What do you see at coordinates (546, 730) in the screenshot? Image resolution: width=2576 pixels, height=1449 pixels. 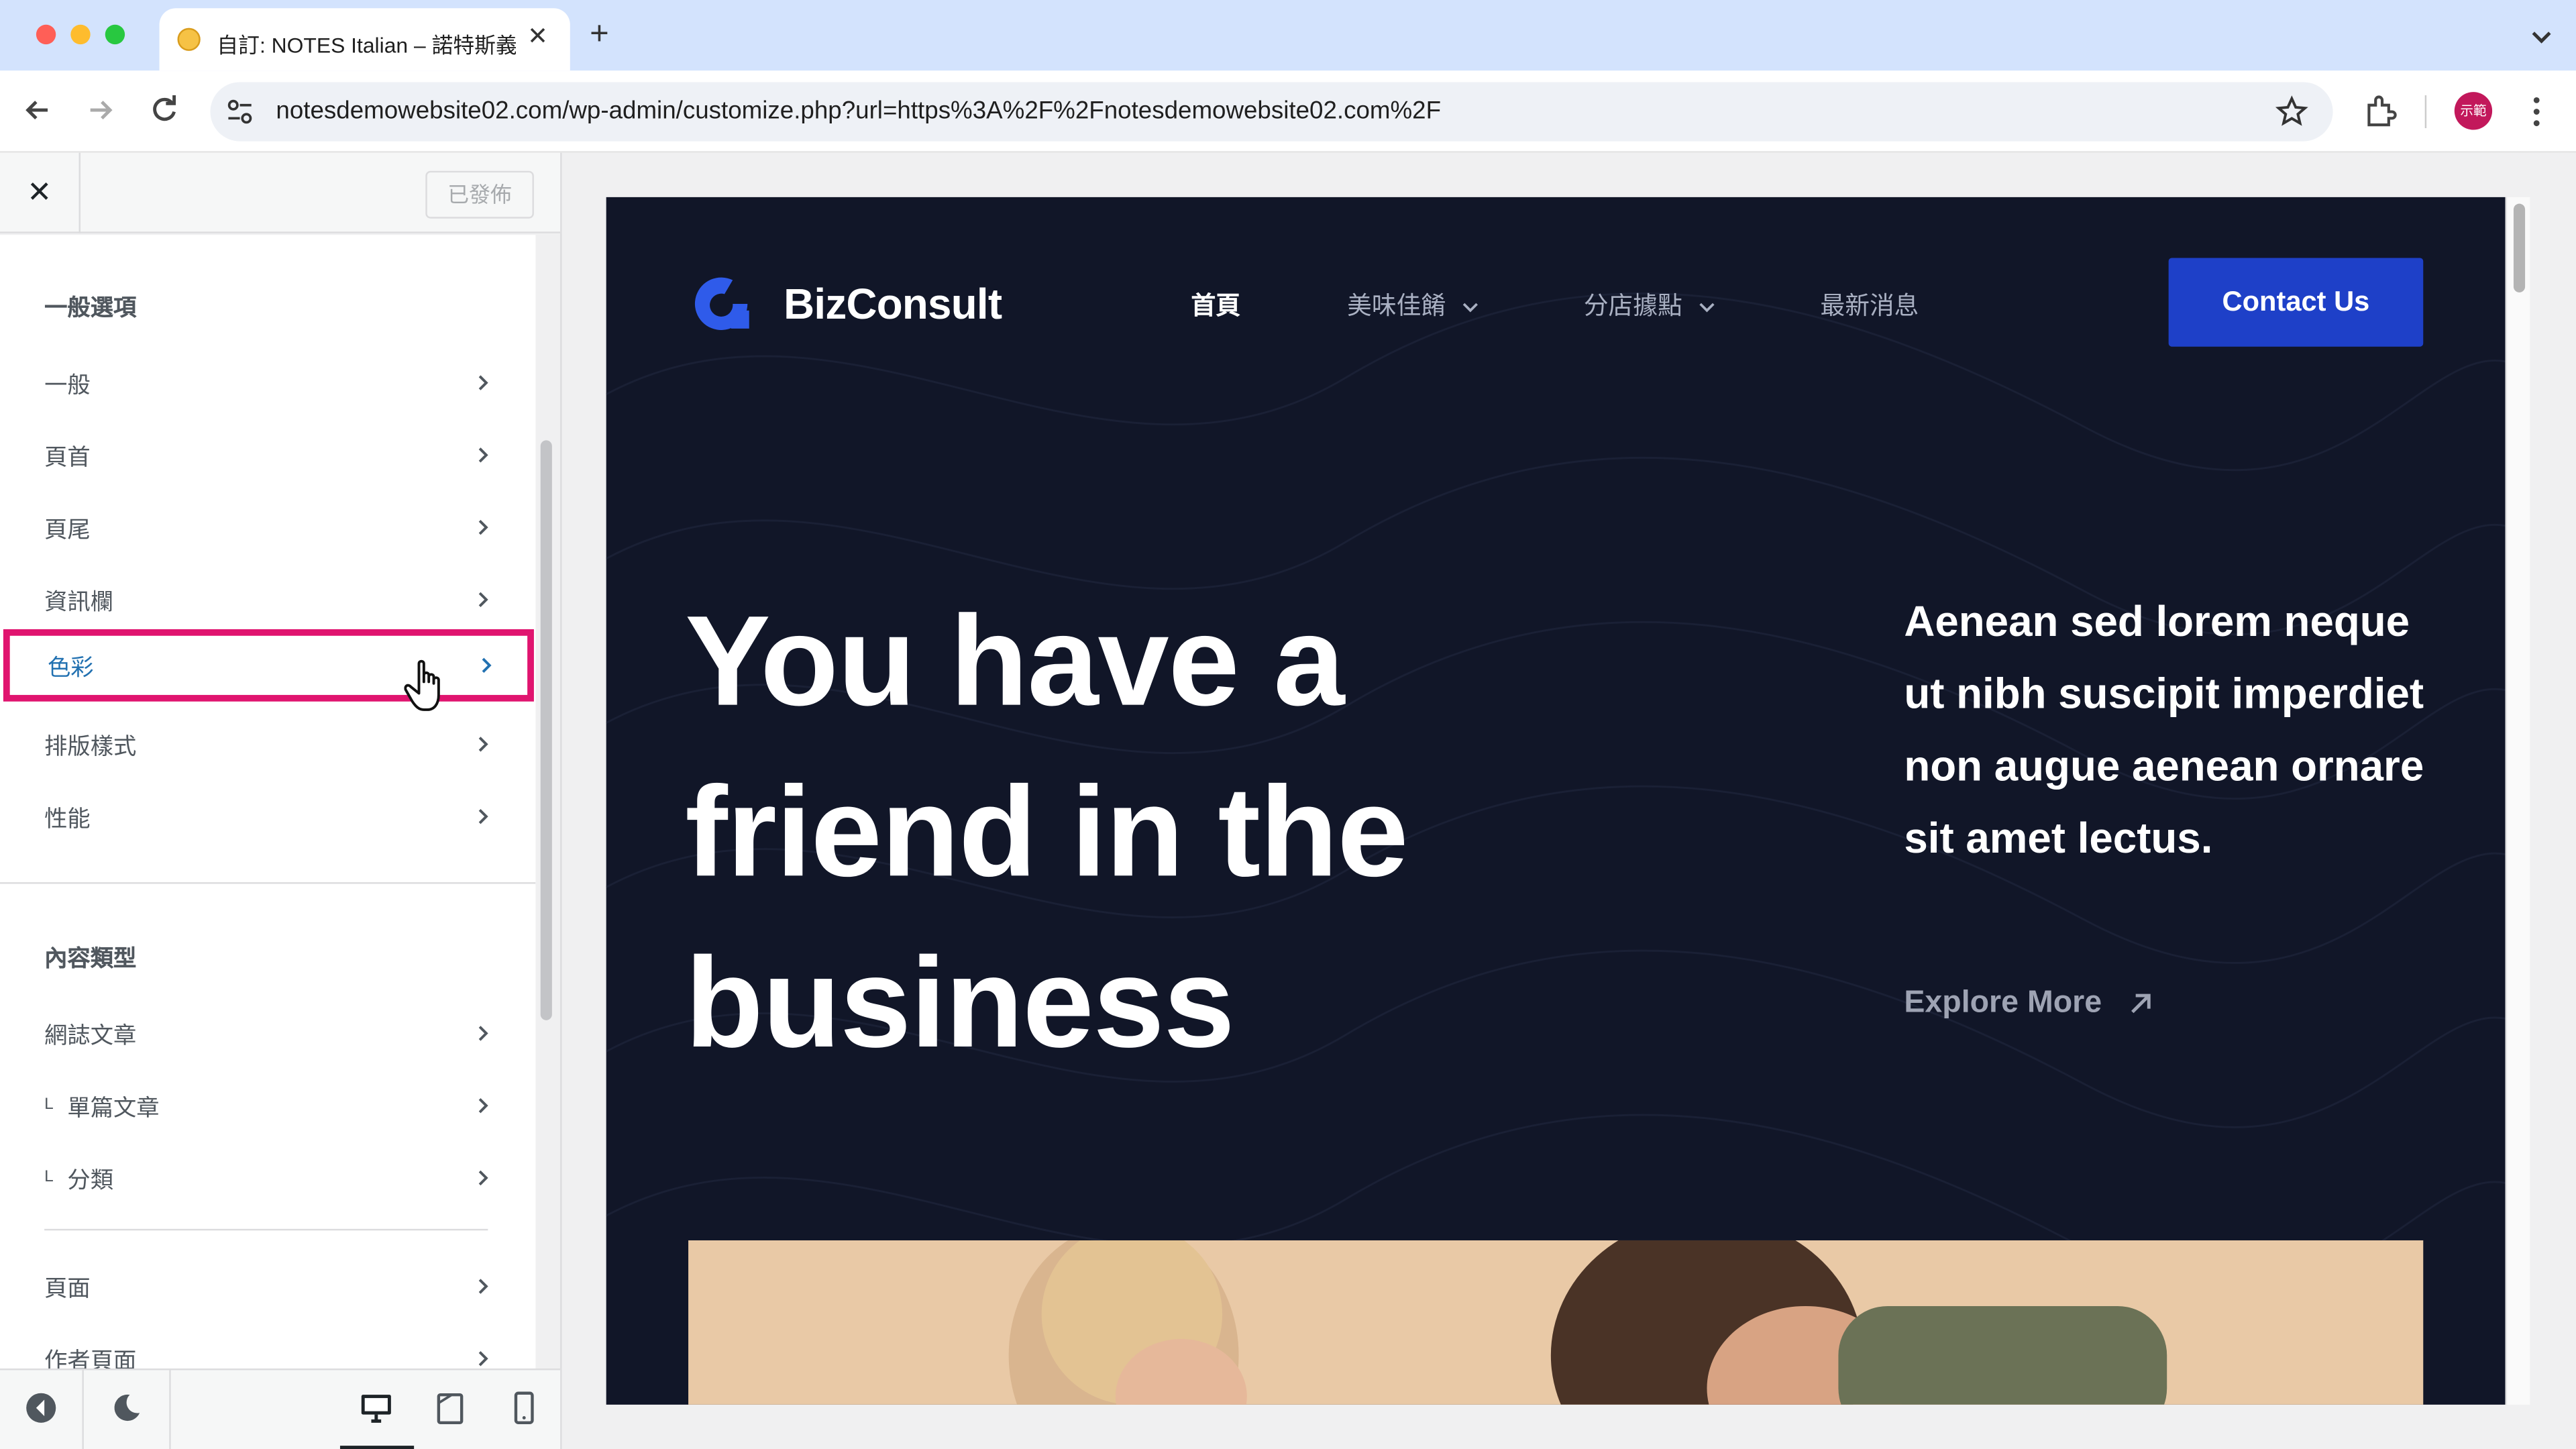 I see `panel-scrollbar` at bounding box center [546, 730].